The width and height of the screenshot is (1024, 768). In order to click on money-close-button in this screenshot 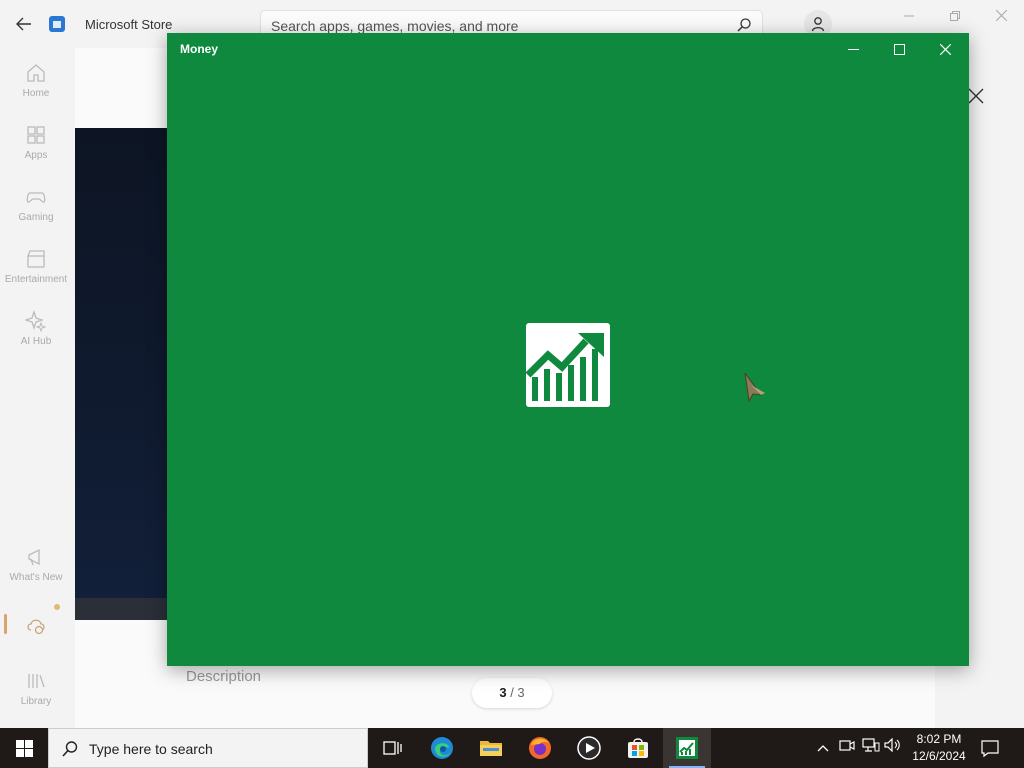, I will do `click(945, 49)`.